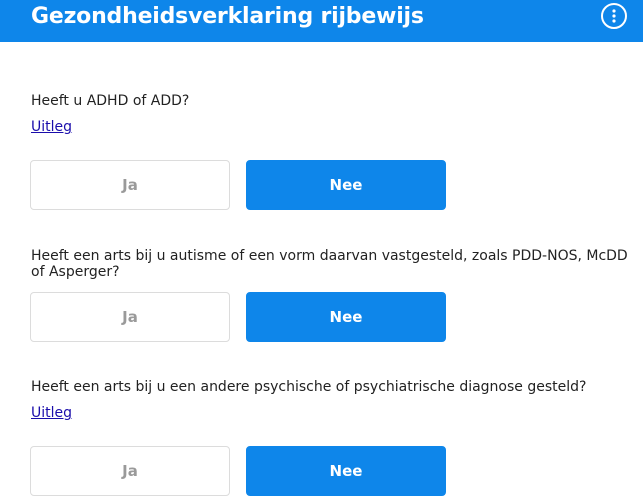 Image resolution: width=643 pixels, height=499 pixels. What do you see at coordinates (110, 101) in the screenshot?
I see `question-adhd: Heeft u ADHD of ADD?` at bounding box center [110, 101].